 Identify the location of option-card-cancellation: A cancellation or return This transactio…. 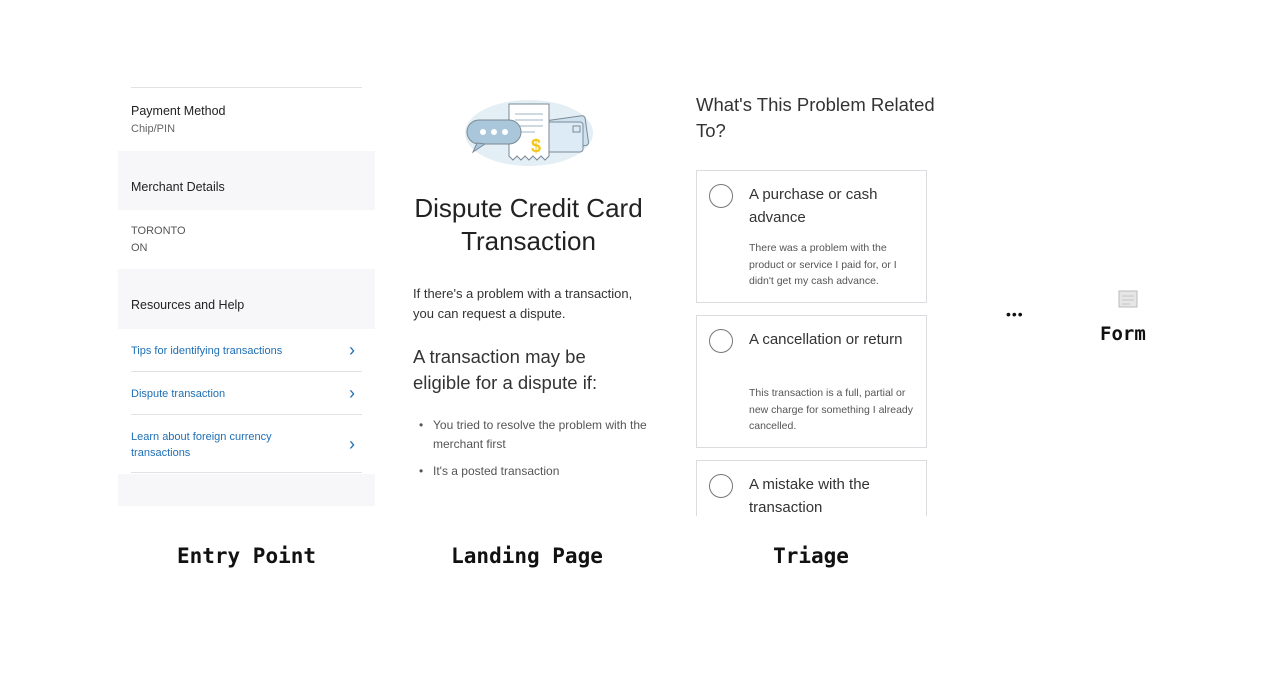
(811, 381).